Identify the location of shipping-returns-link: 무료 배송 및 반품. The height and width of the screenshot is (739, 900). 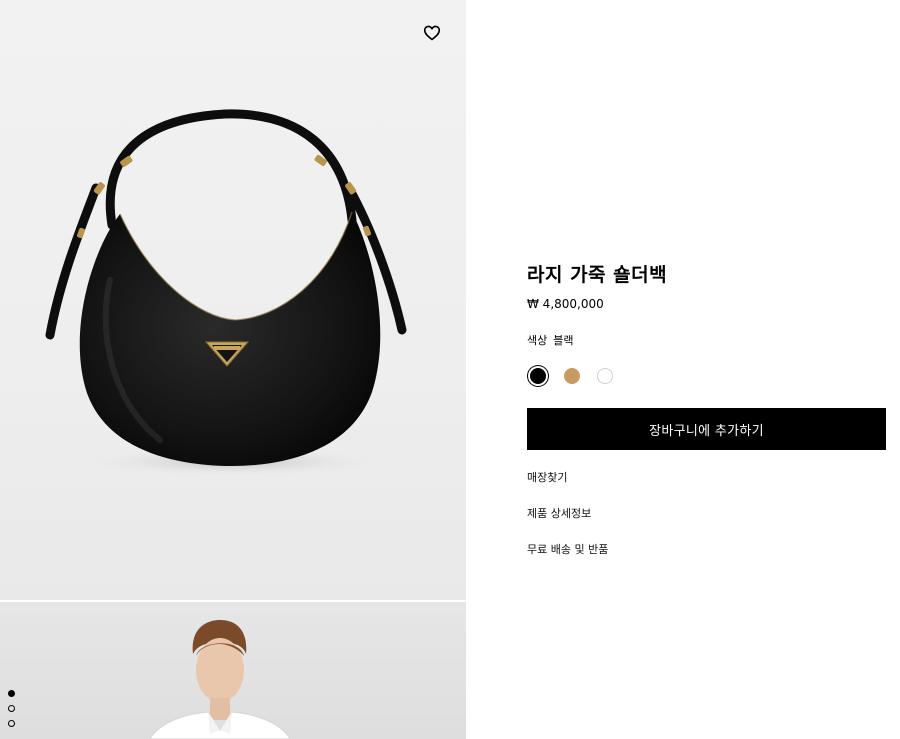
(706, 549).